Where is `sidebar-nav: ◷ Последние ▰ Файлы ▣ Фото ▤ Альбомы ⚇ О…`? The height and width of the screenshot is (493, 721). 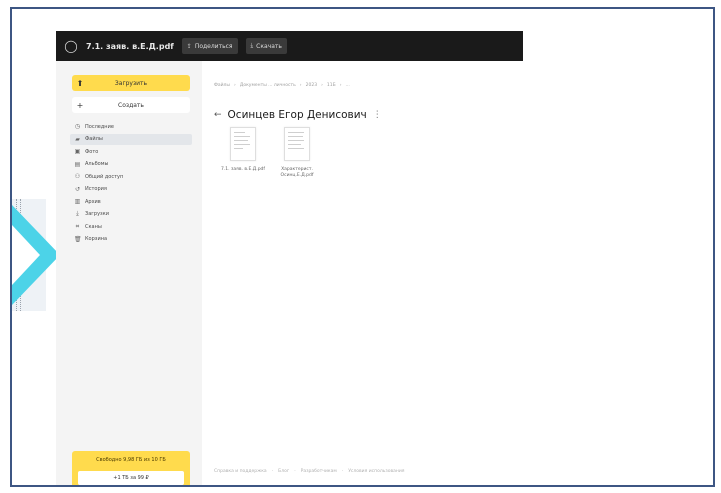 sidebar-nav: ◷ Последние ▰ Файлы ▣ Фото ▤ Альбомы ⚇ О… is located at coordinates (131, 183).